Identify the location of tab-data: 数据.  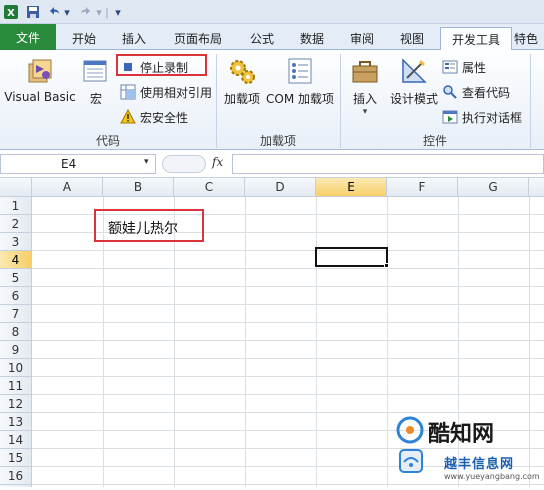
(312, 38).